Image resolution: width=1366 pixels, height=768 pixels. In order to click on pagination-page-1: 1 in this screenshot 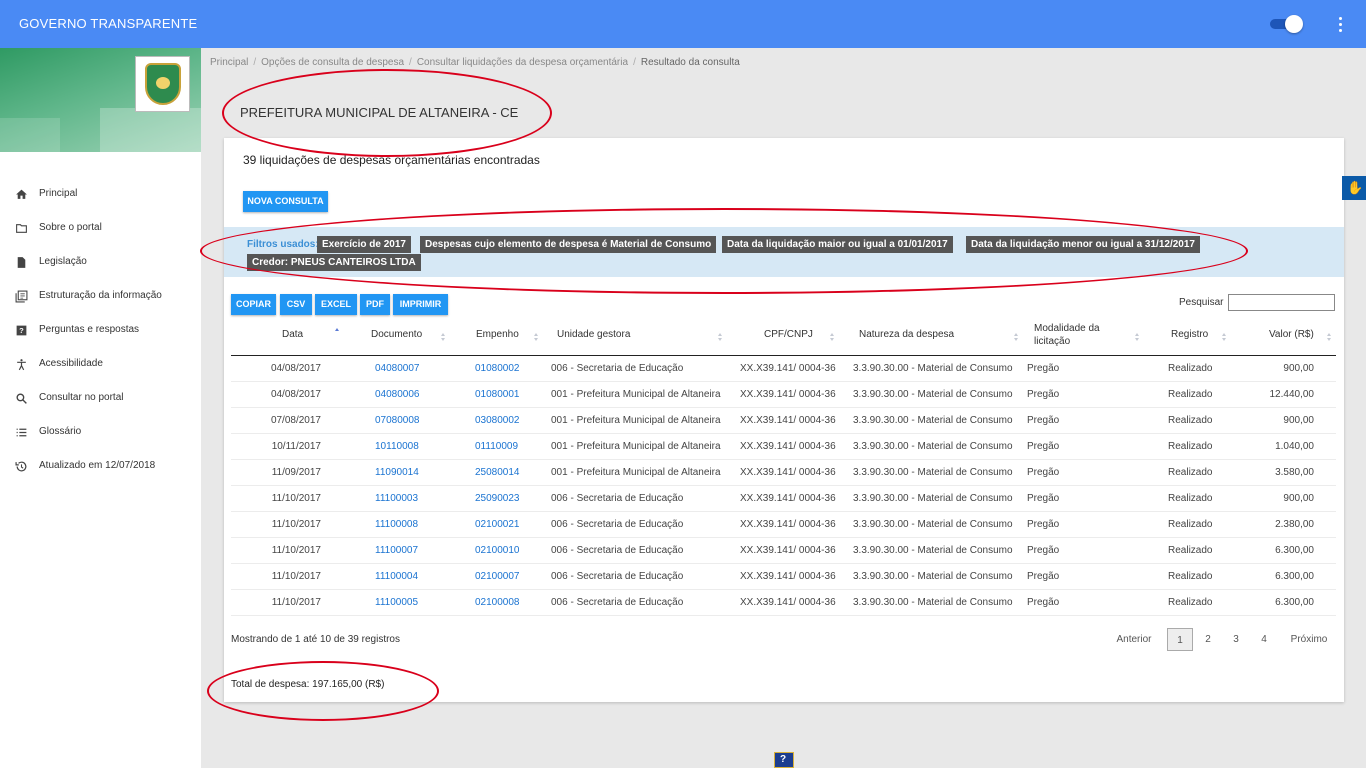, I will do `click(1180, 639)`.